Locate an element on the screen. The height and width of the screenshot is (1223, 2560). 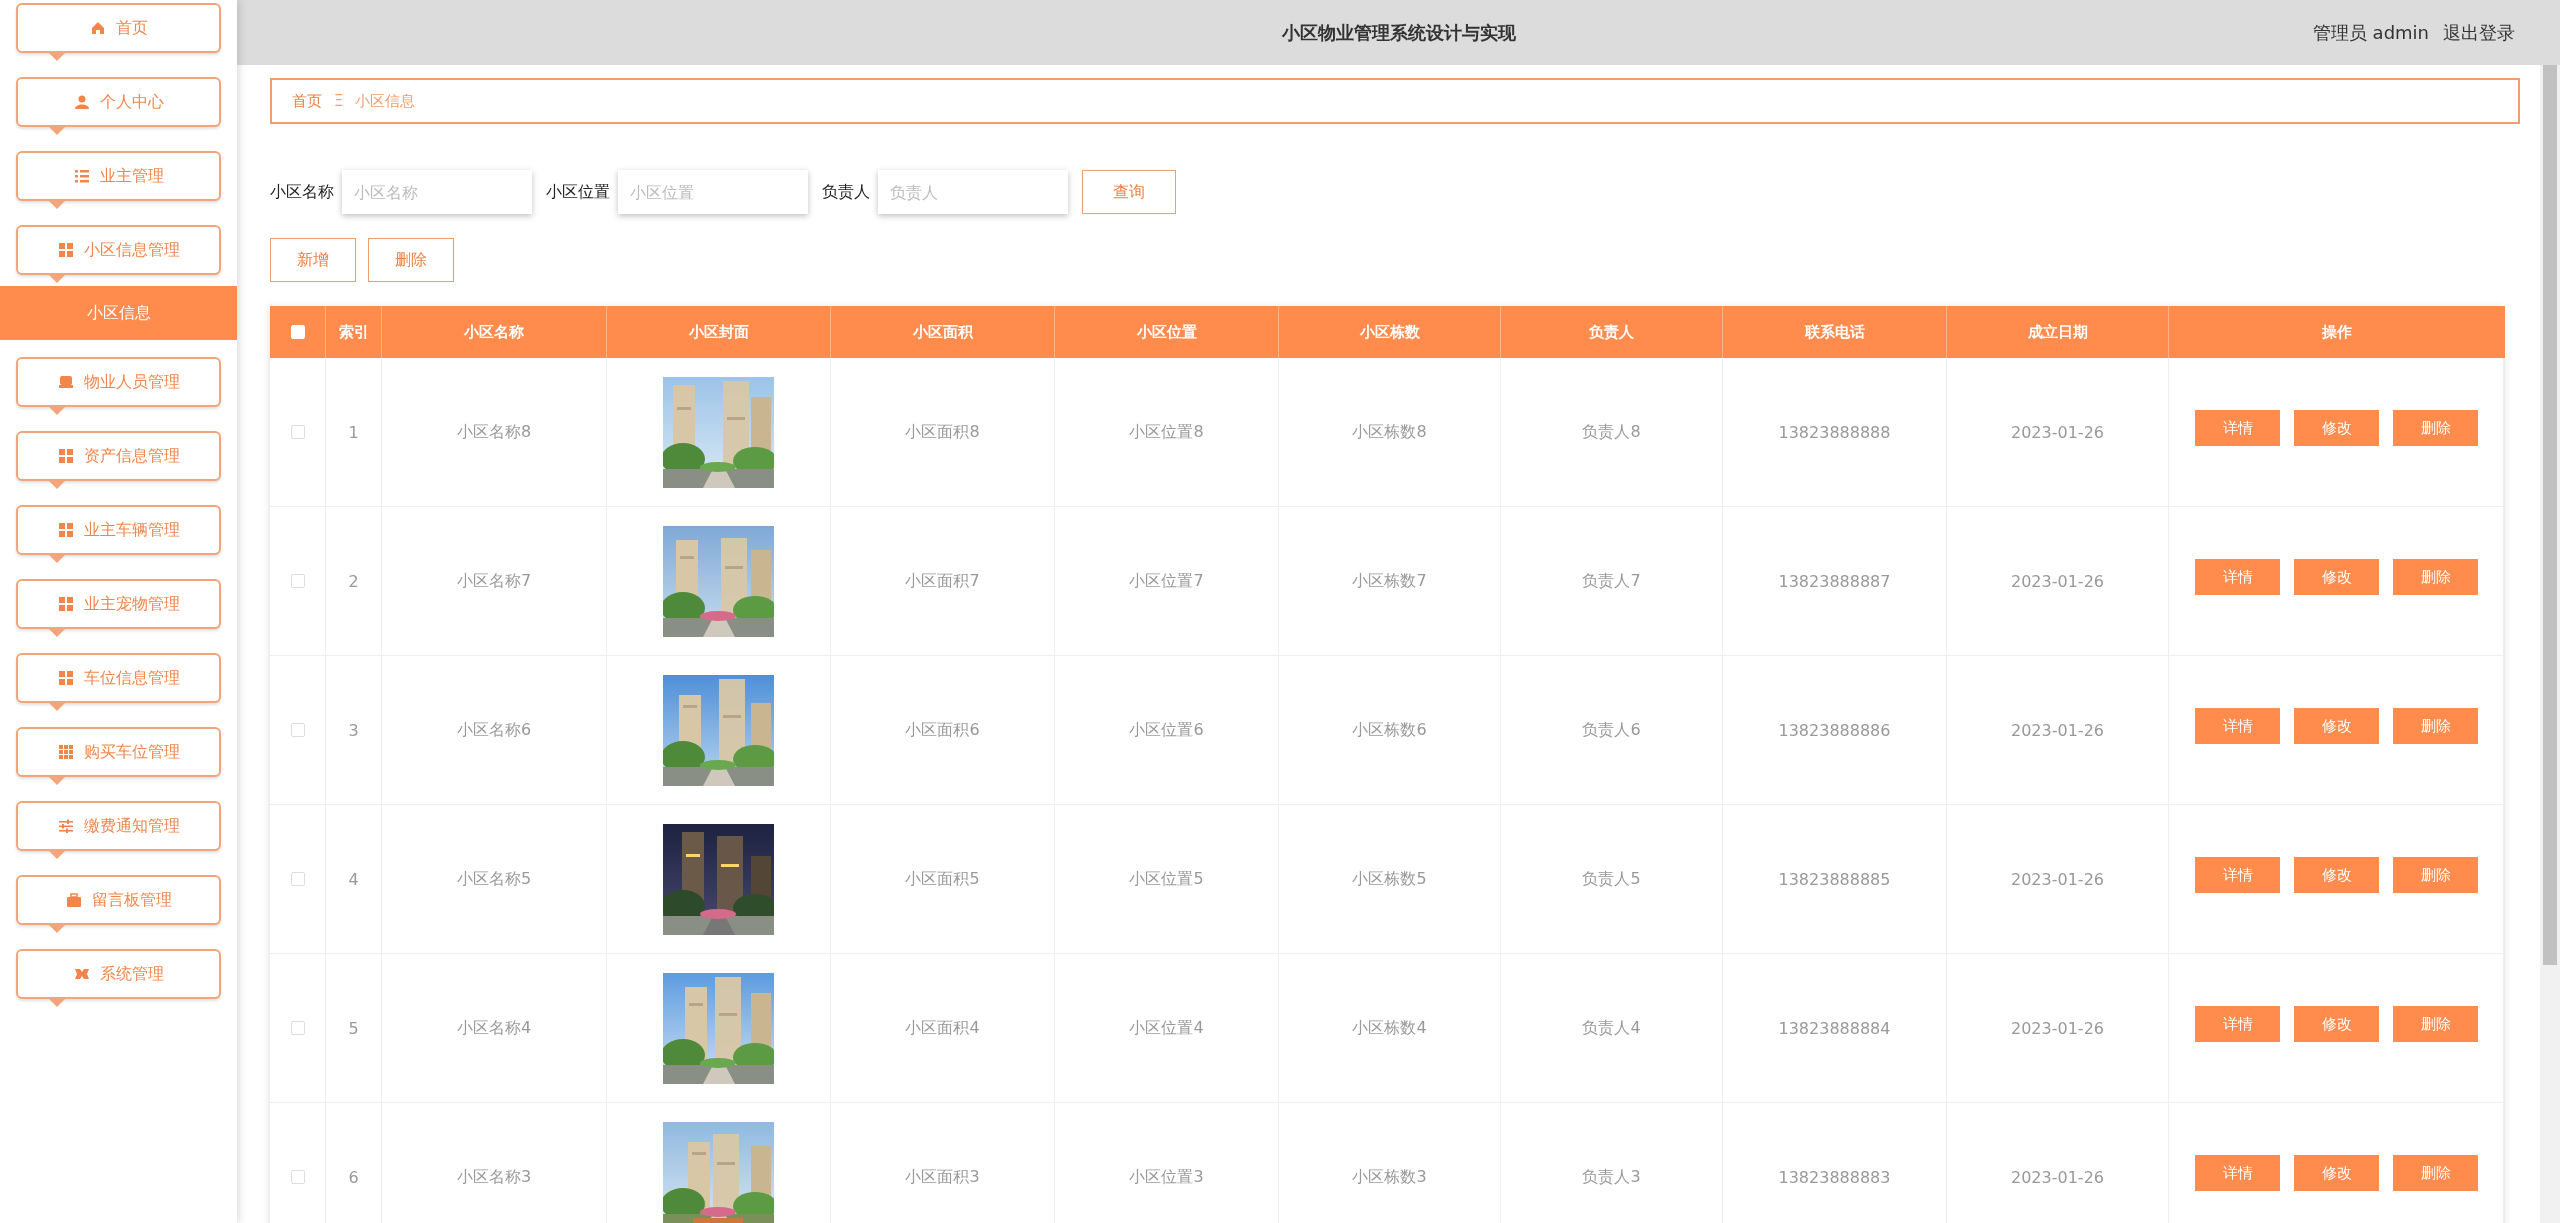
column-header: 成立日期 is located at coordinates (2058, 332).